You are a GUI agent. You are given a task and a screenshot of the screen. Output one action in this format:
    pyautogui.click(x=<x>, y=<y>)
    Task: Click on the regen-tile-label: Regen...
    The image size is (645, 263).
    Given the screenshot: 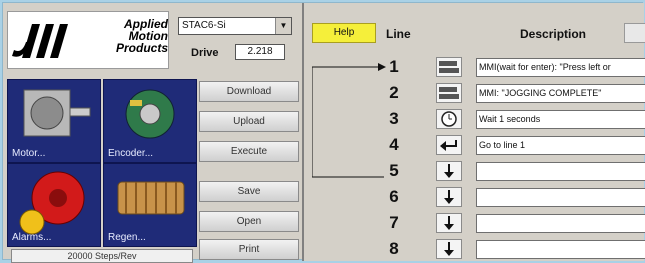 What is the action you would take?
    pyautogui.click(x=127, y=237)
    